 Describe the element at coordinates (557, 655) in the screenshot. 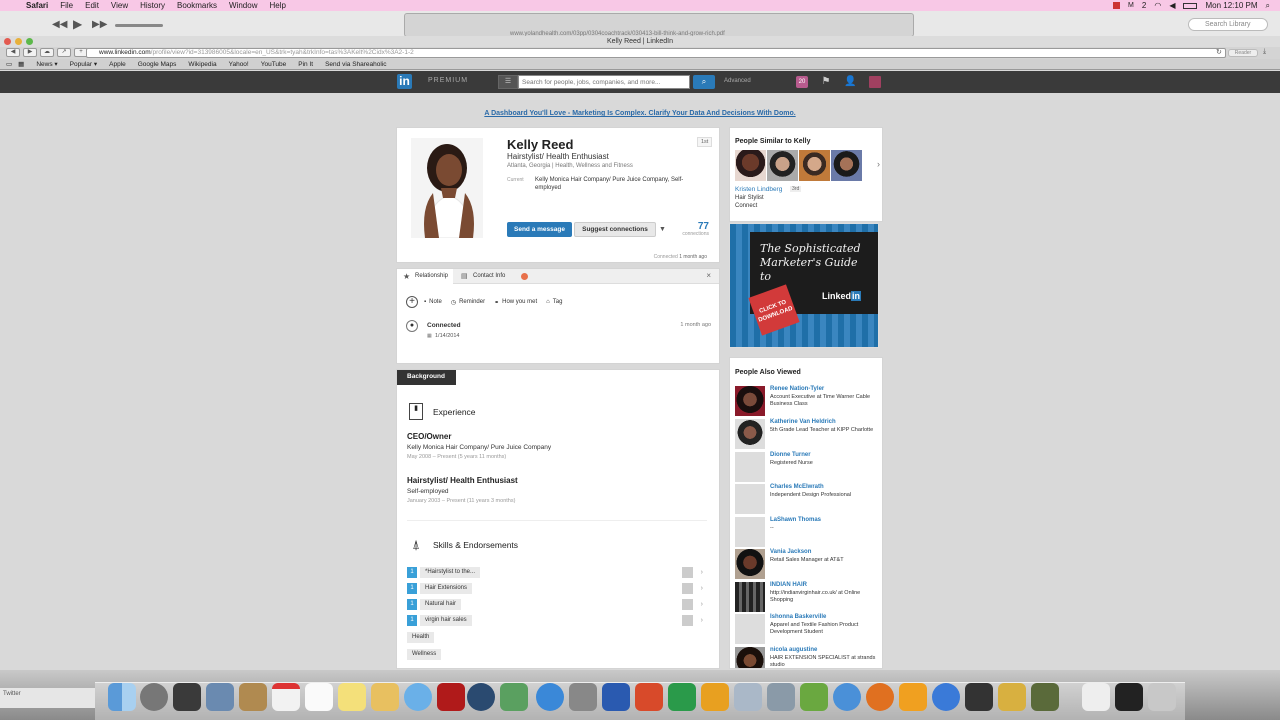

I see `skill-item: Wellness` at that location.